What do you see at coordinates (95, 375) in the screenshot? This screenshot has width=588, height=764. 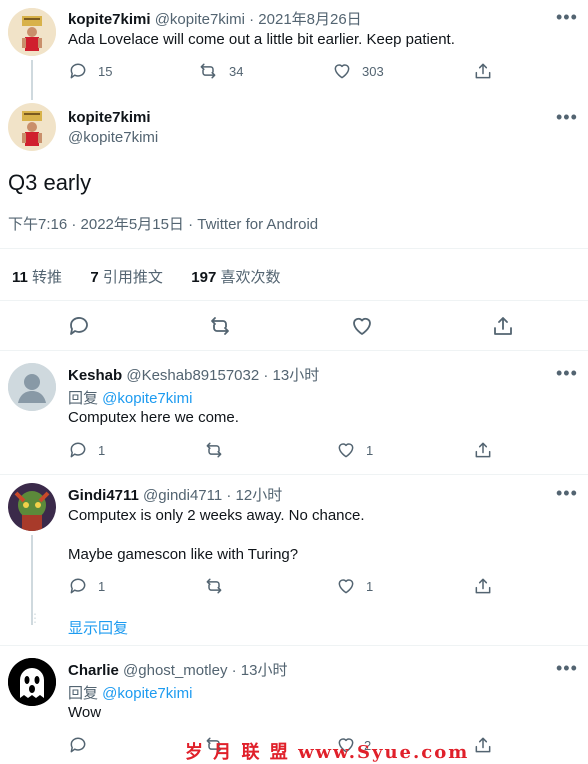 I see `display-name: Keshab` at bounding box center [95, 375].